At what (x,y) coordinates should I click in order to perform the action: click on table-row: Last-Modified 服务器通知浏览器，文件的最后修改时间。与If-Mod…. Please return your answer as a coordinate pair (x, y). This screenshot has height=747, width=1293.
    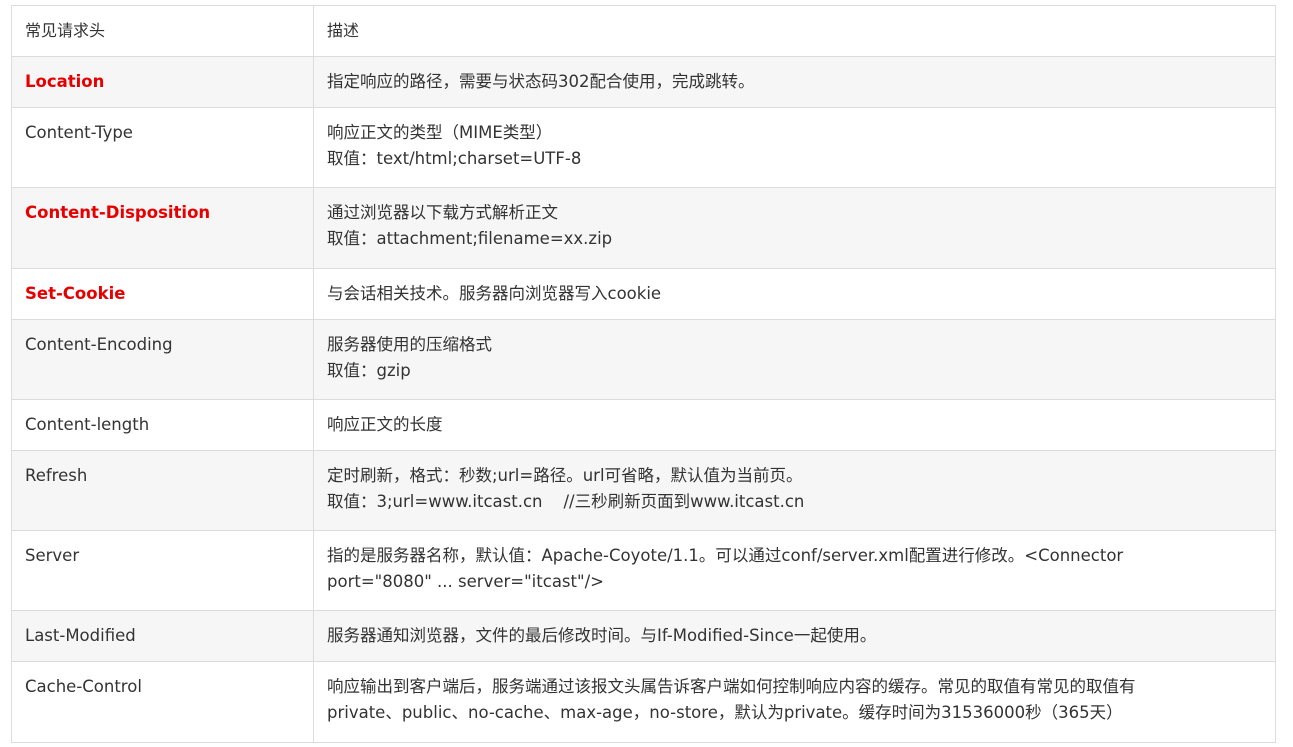
    Looking at the image, I should click on (643, 636).